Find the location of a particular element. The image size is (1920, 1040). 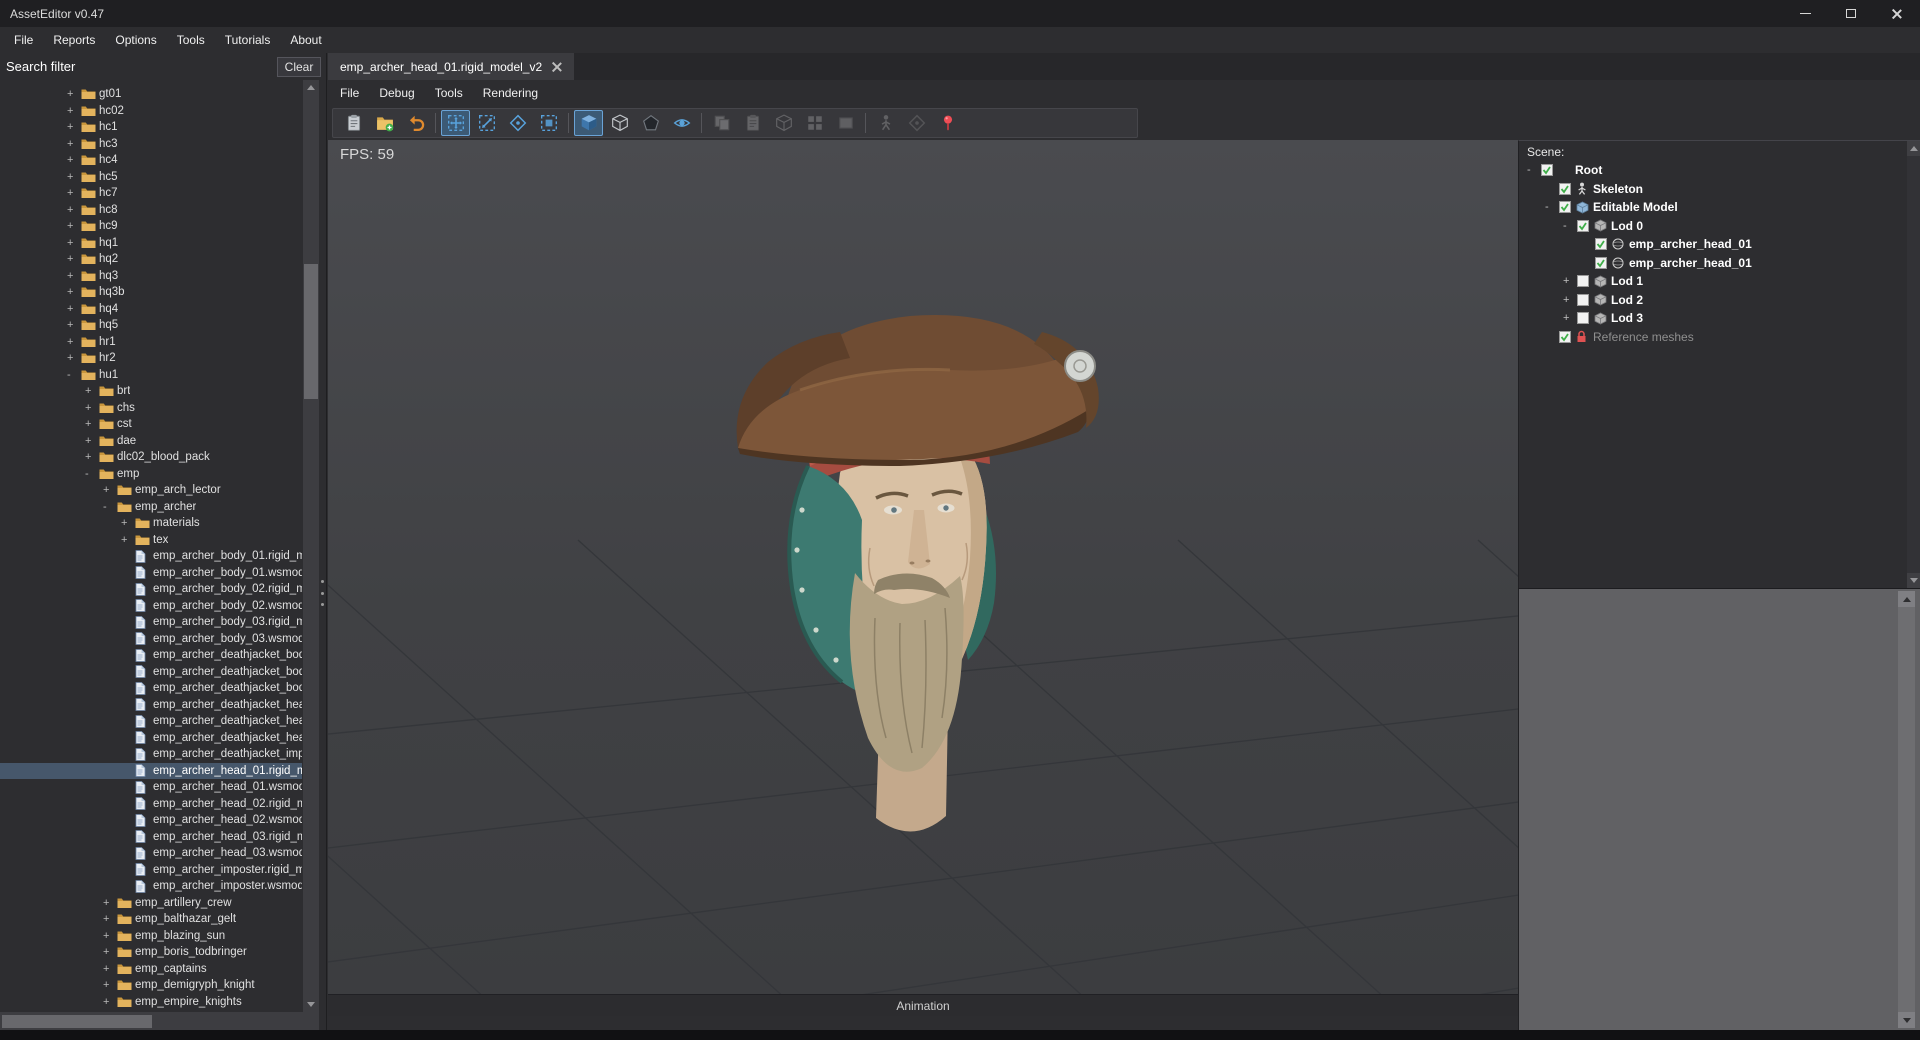

tree-item: + hq2 is located at coordinates (151, 259).